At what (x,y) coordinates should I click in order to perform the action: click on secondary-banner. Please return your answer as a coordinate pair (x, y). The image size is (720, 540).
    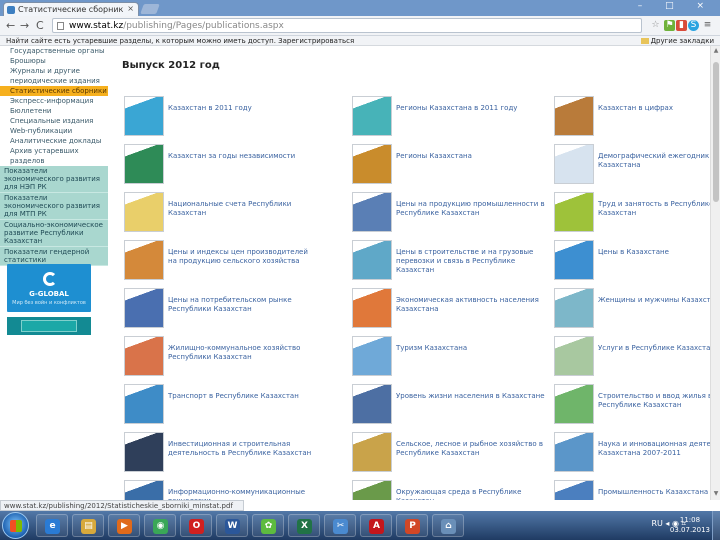
    Looking at the image, I should click on (49, 326).